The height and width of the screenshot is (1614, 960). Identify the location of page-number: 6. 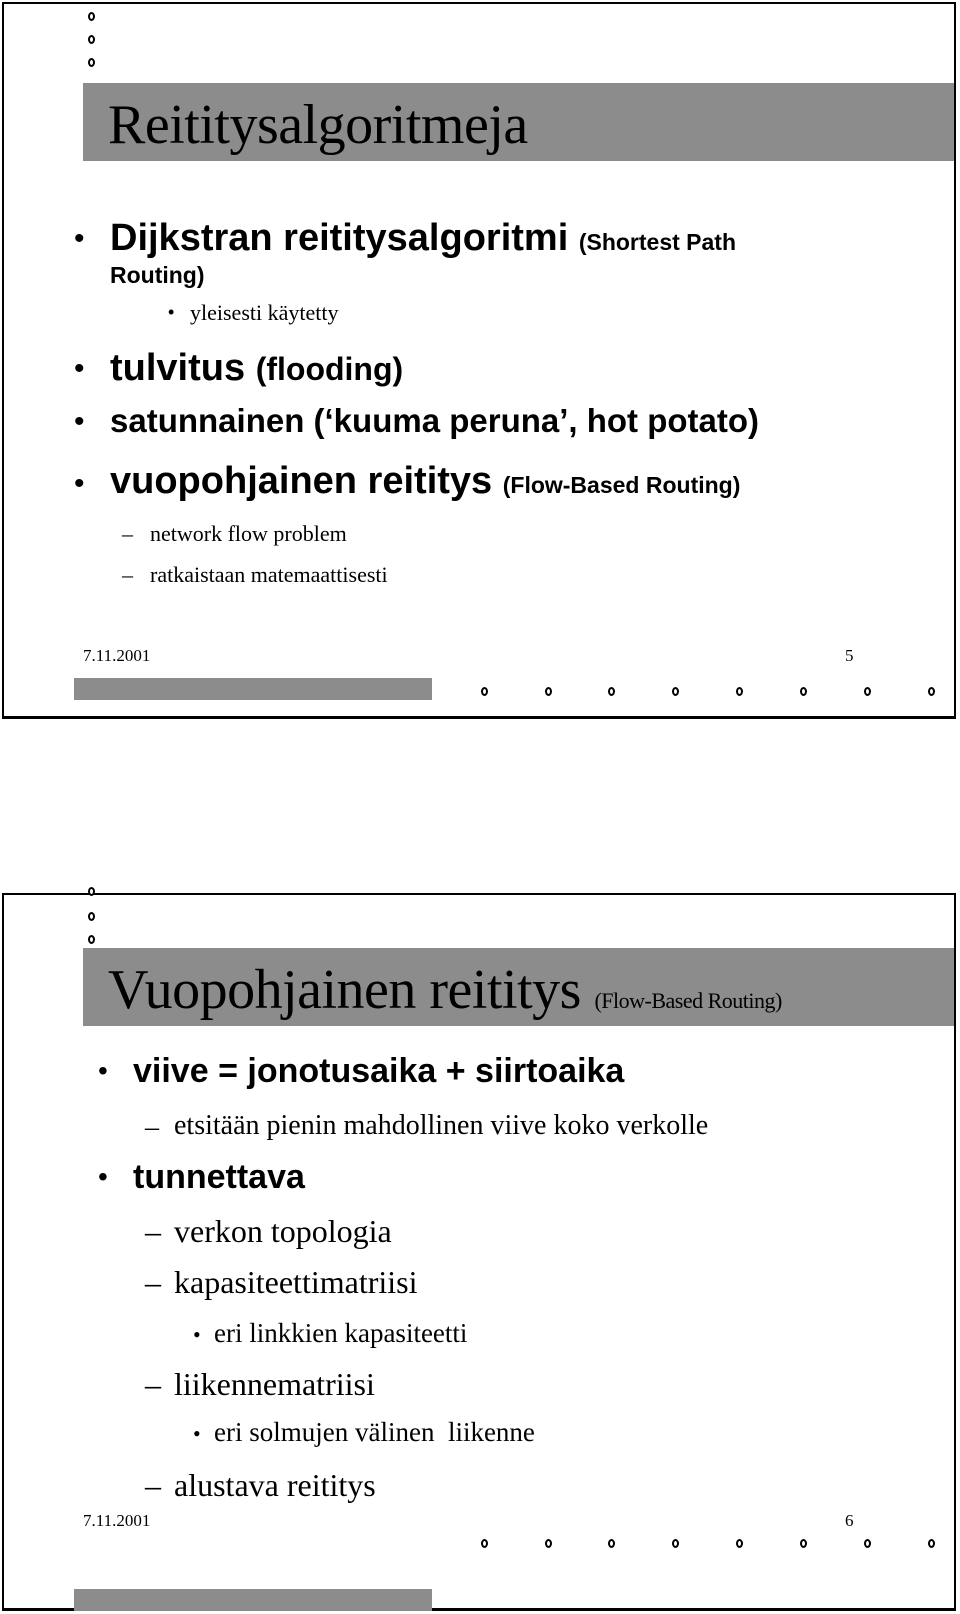
(849, 1520).